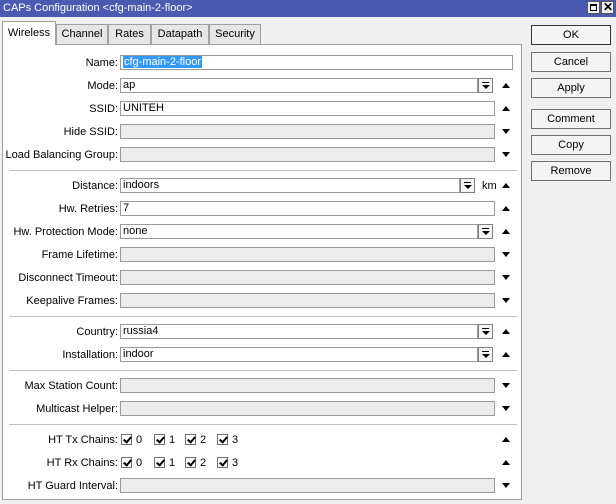  What do you see at coordinates (506, 185) in the screenshot?
I see `distance-arrow-up-icon` at bounding box center [506, 185].